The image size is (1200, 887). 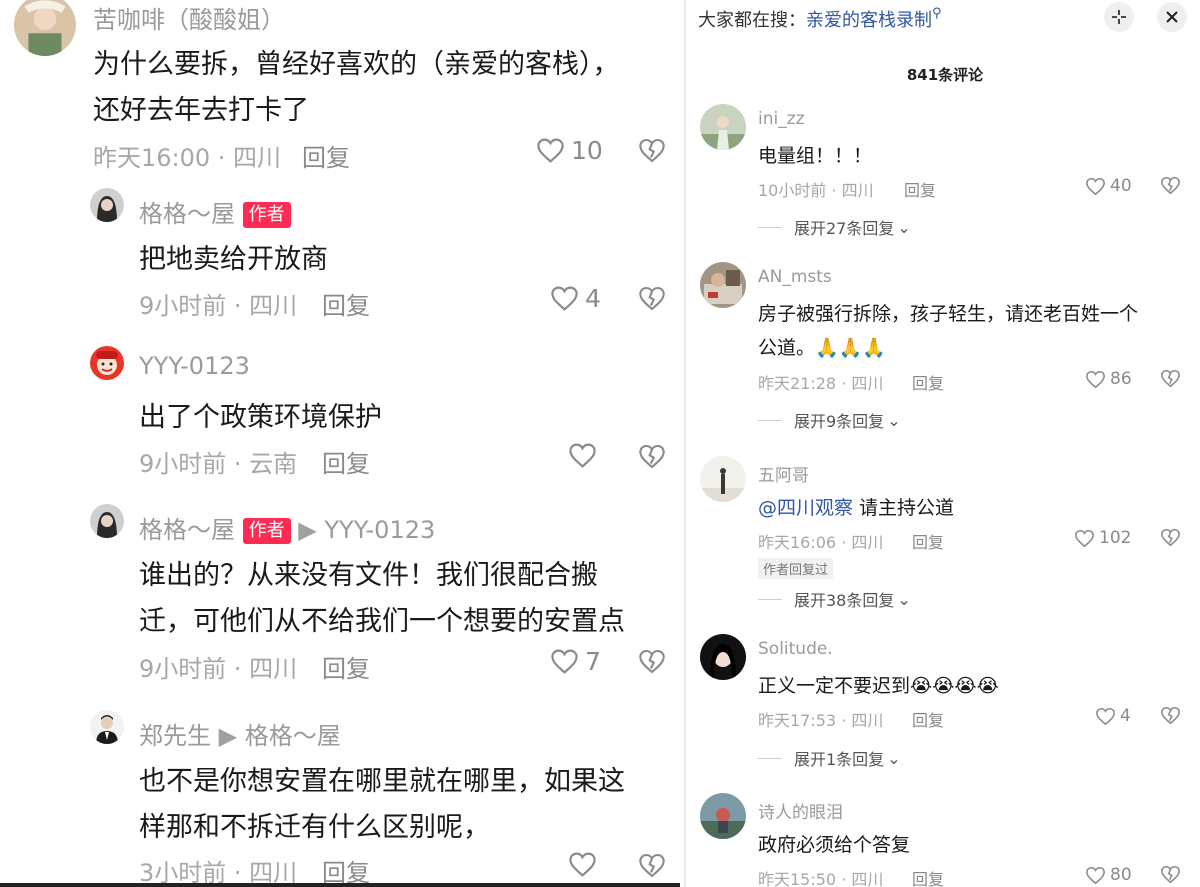 What do you see at coordinates (834, 599) in the screenshot?
I see `expand-replies: 展开38条回复 ⌄` at bounding box center [834, 599].